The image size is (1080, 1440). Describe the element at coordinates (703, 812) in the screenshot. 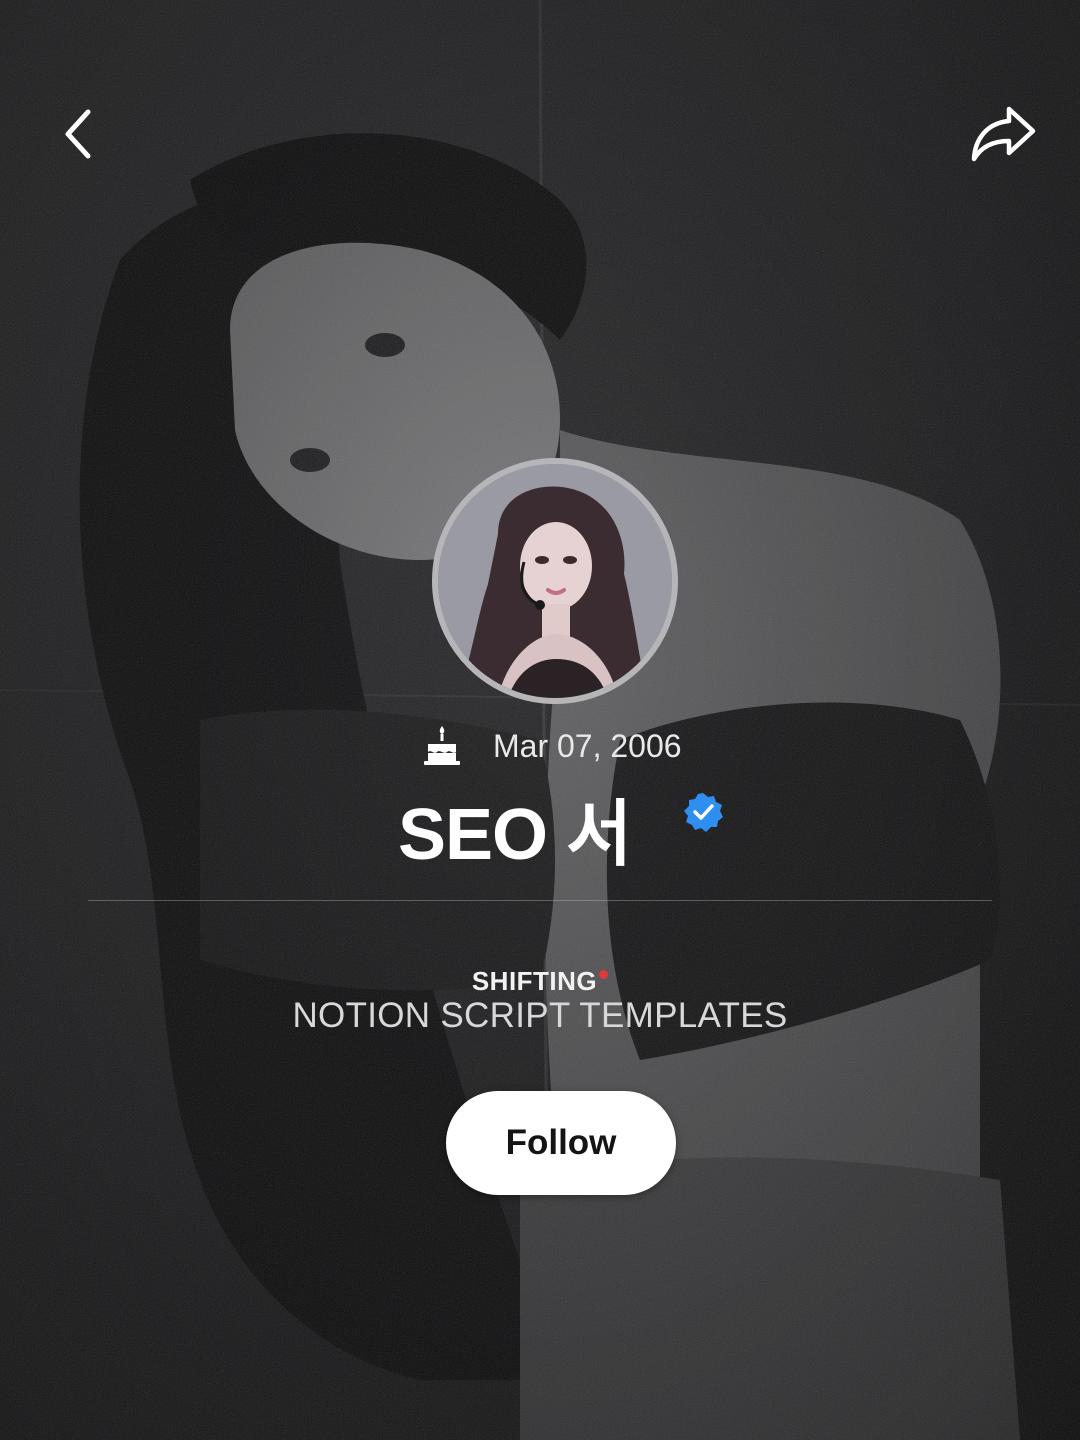

I see `verified-badge-icon` at that location.